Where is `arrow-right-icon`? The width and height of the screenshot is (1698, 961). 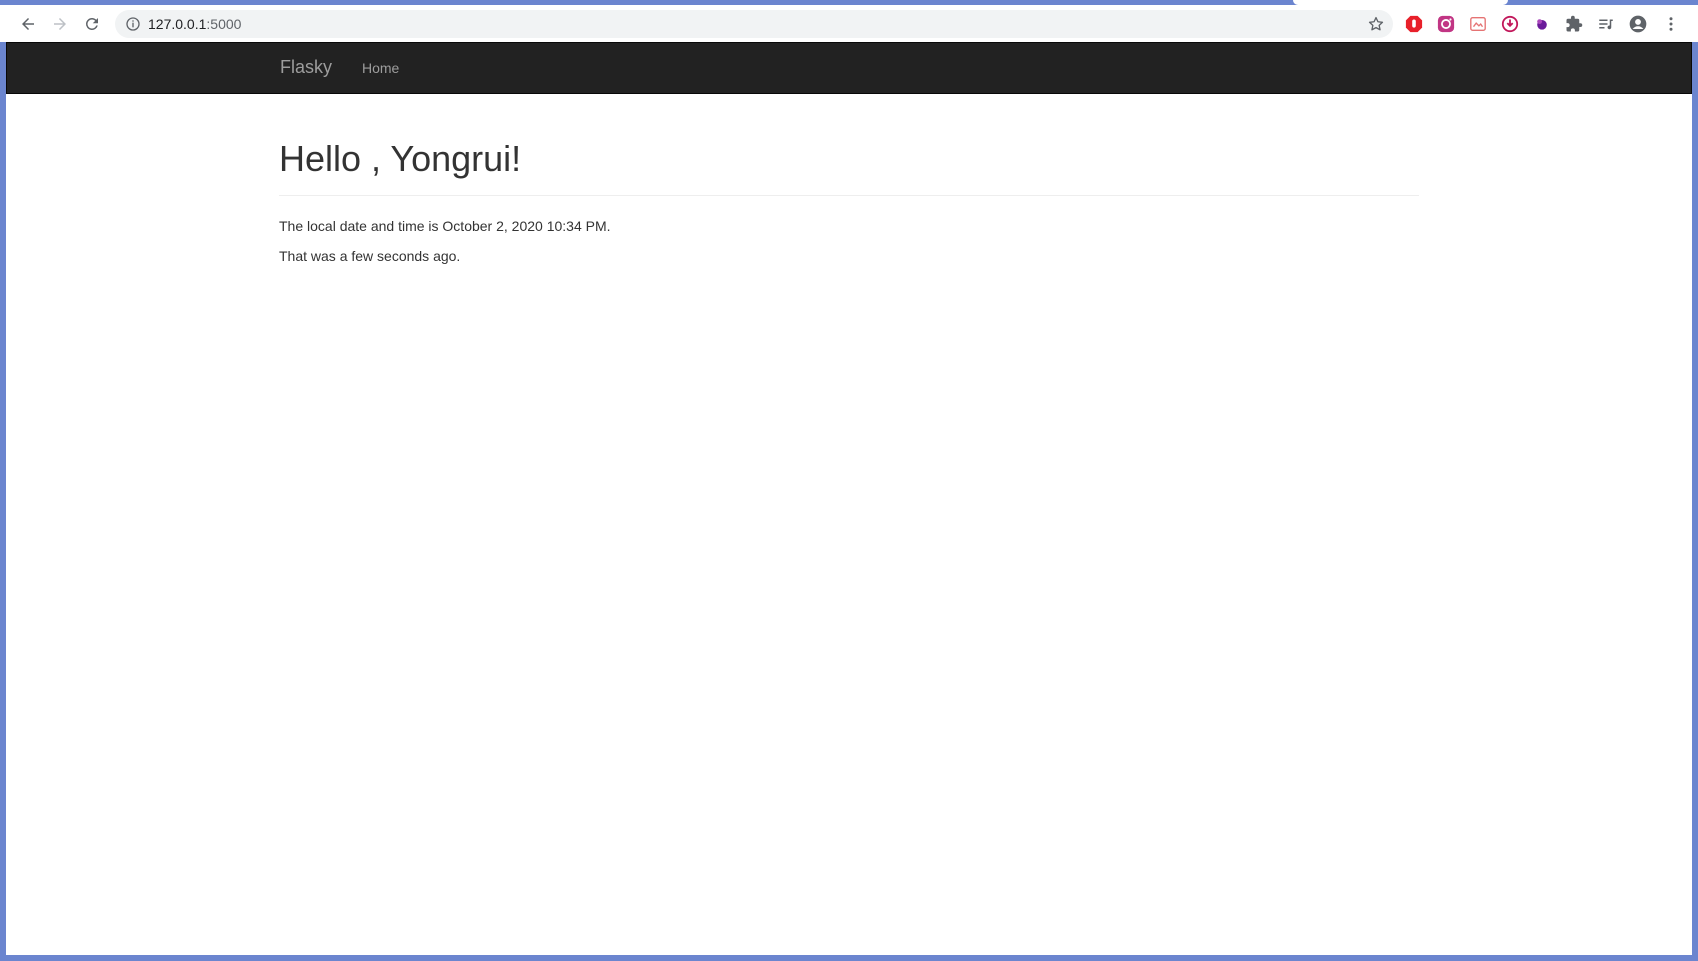
arrow-right-icon is located at coordinates (60, 24).